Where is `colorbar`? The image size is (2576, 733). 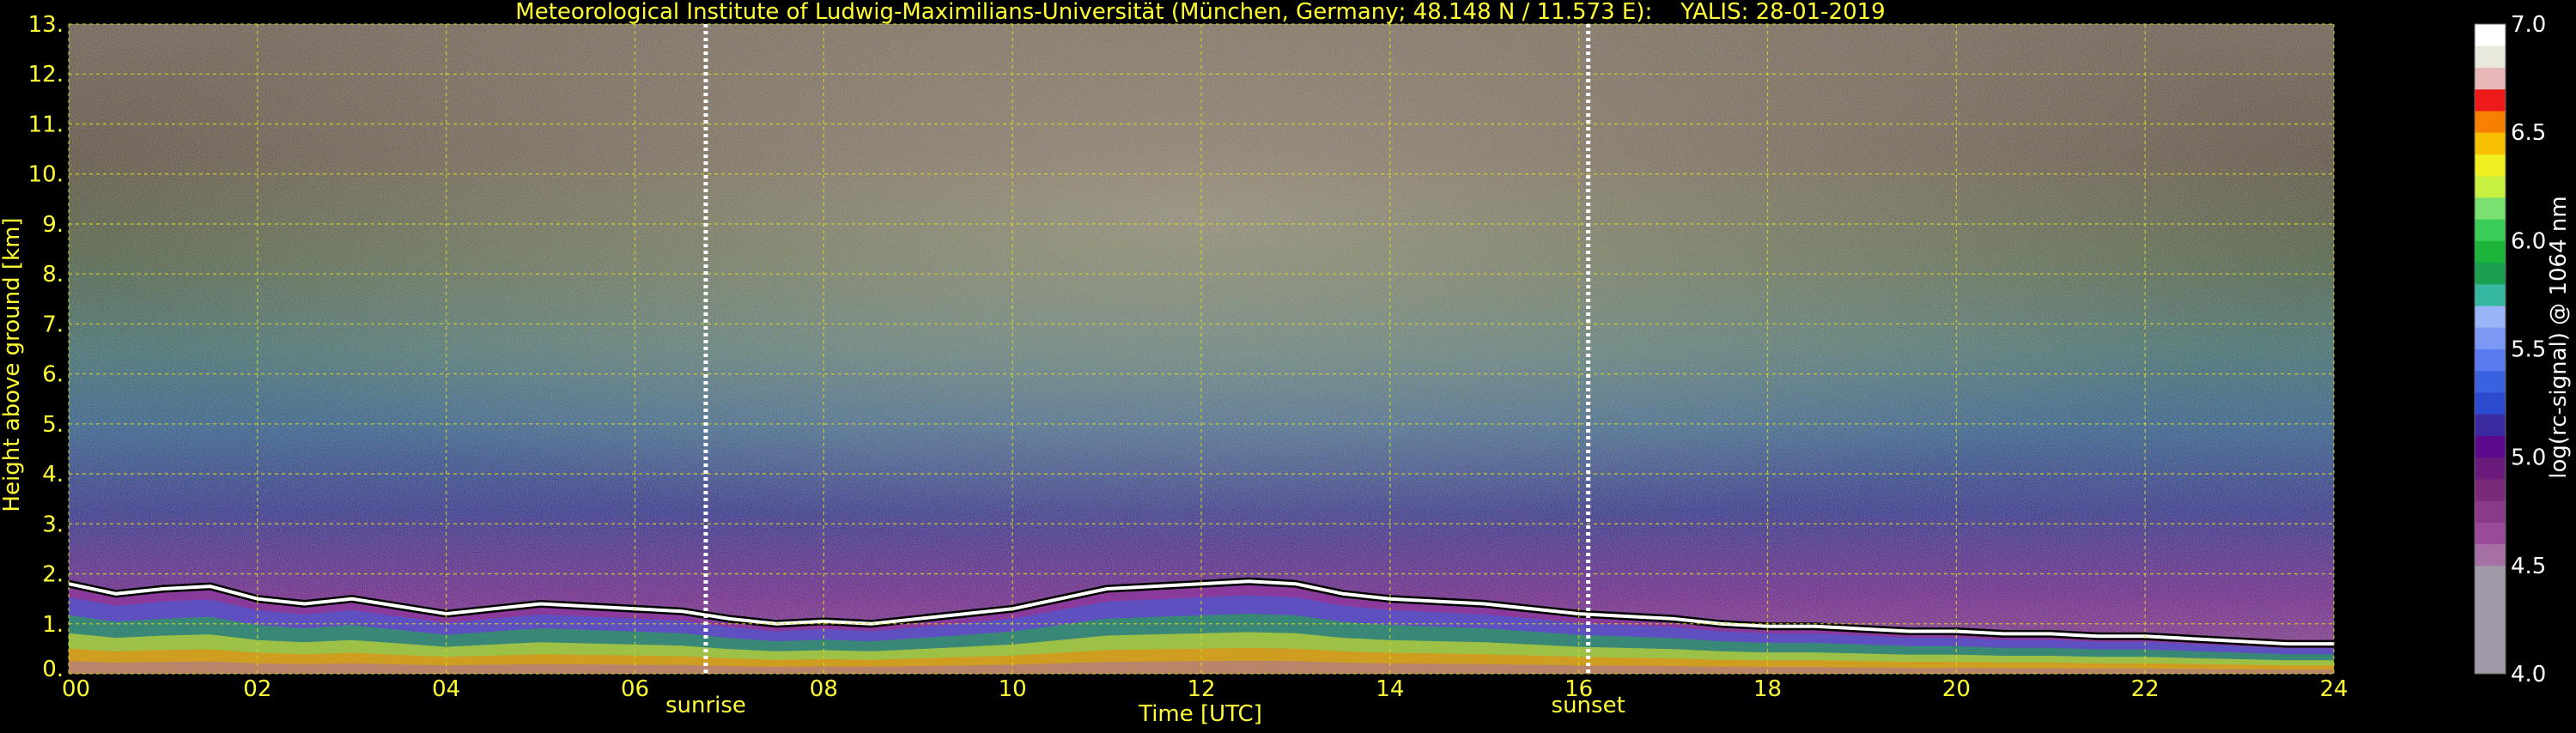
colorbar is located at coordinates (2490, 349).